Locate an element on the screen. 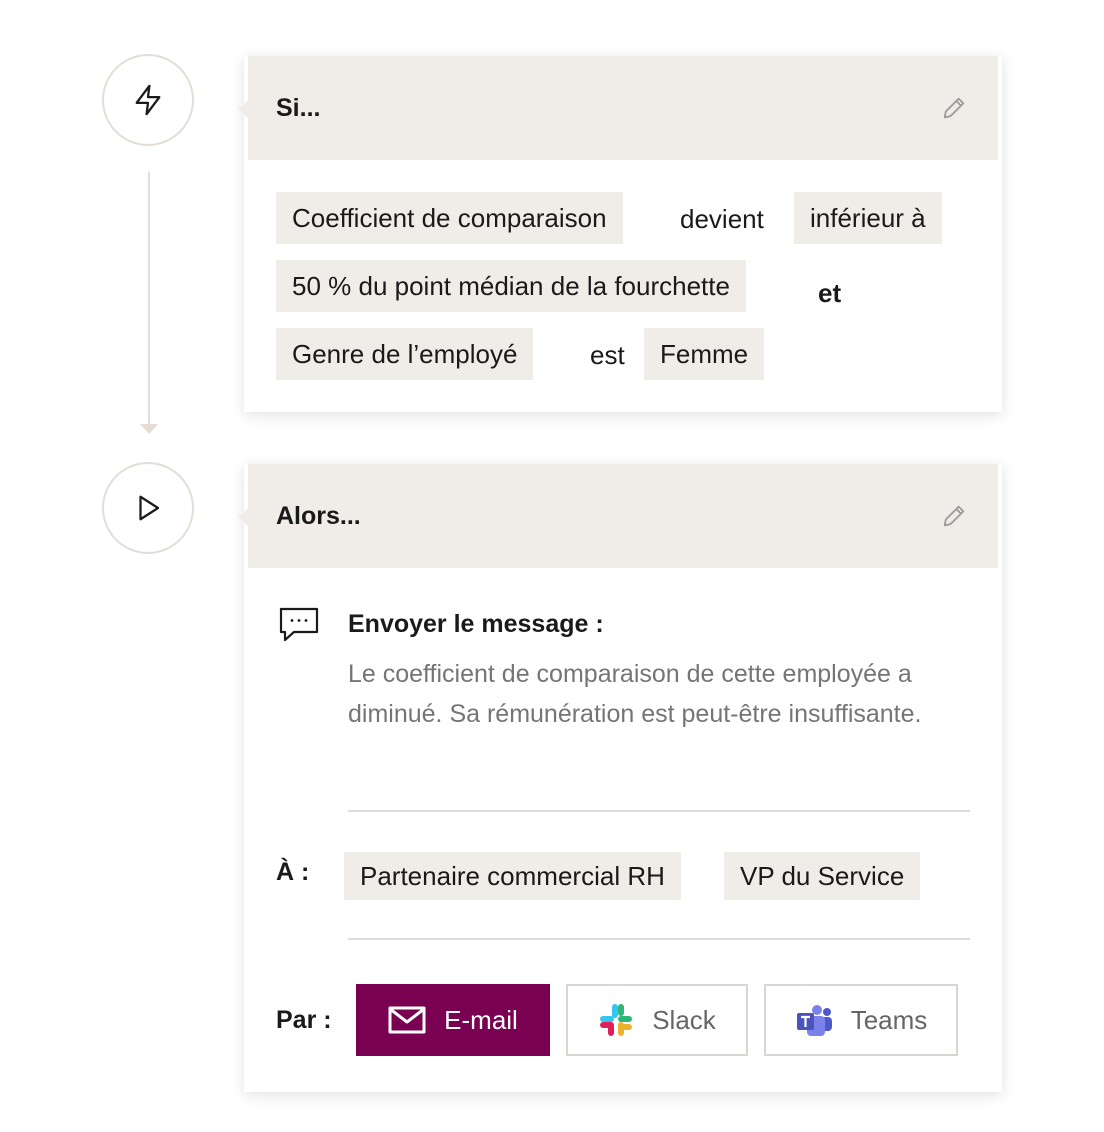 The image size is (1104, 1132). recipient-chip: VP du Service is located at coordinates (822, 876).